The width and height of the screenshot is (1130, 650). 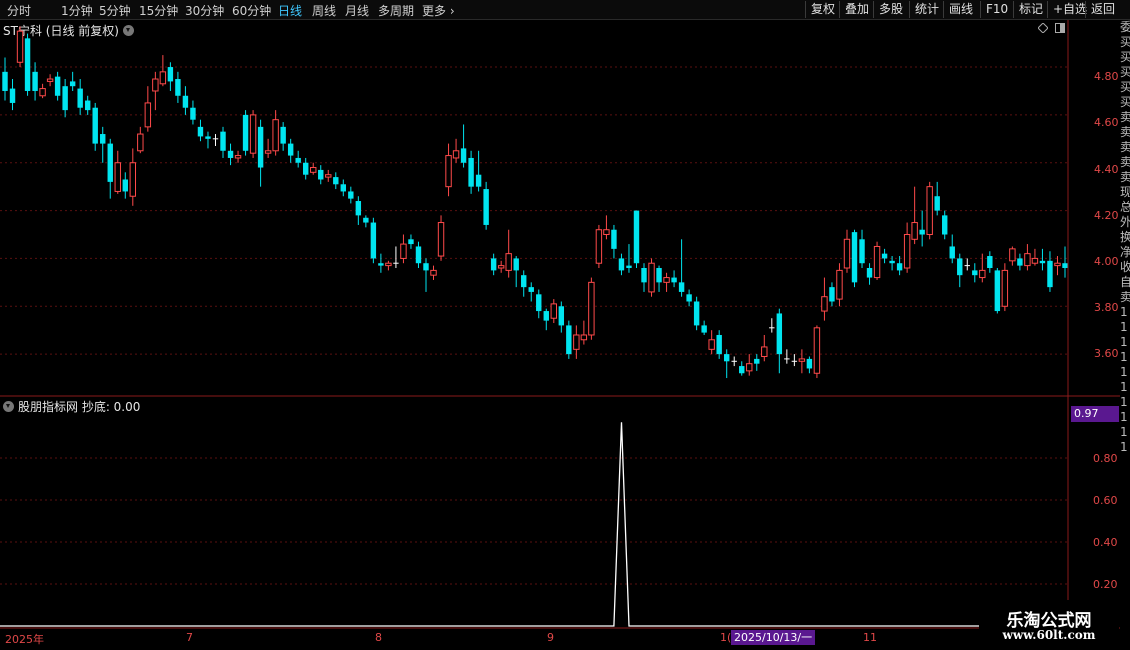 What do you see at coordinates (251, 10) in the screenshot?
I see `period-60min: 60分钟` at bounding box center [251, 10].